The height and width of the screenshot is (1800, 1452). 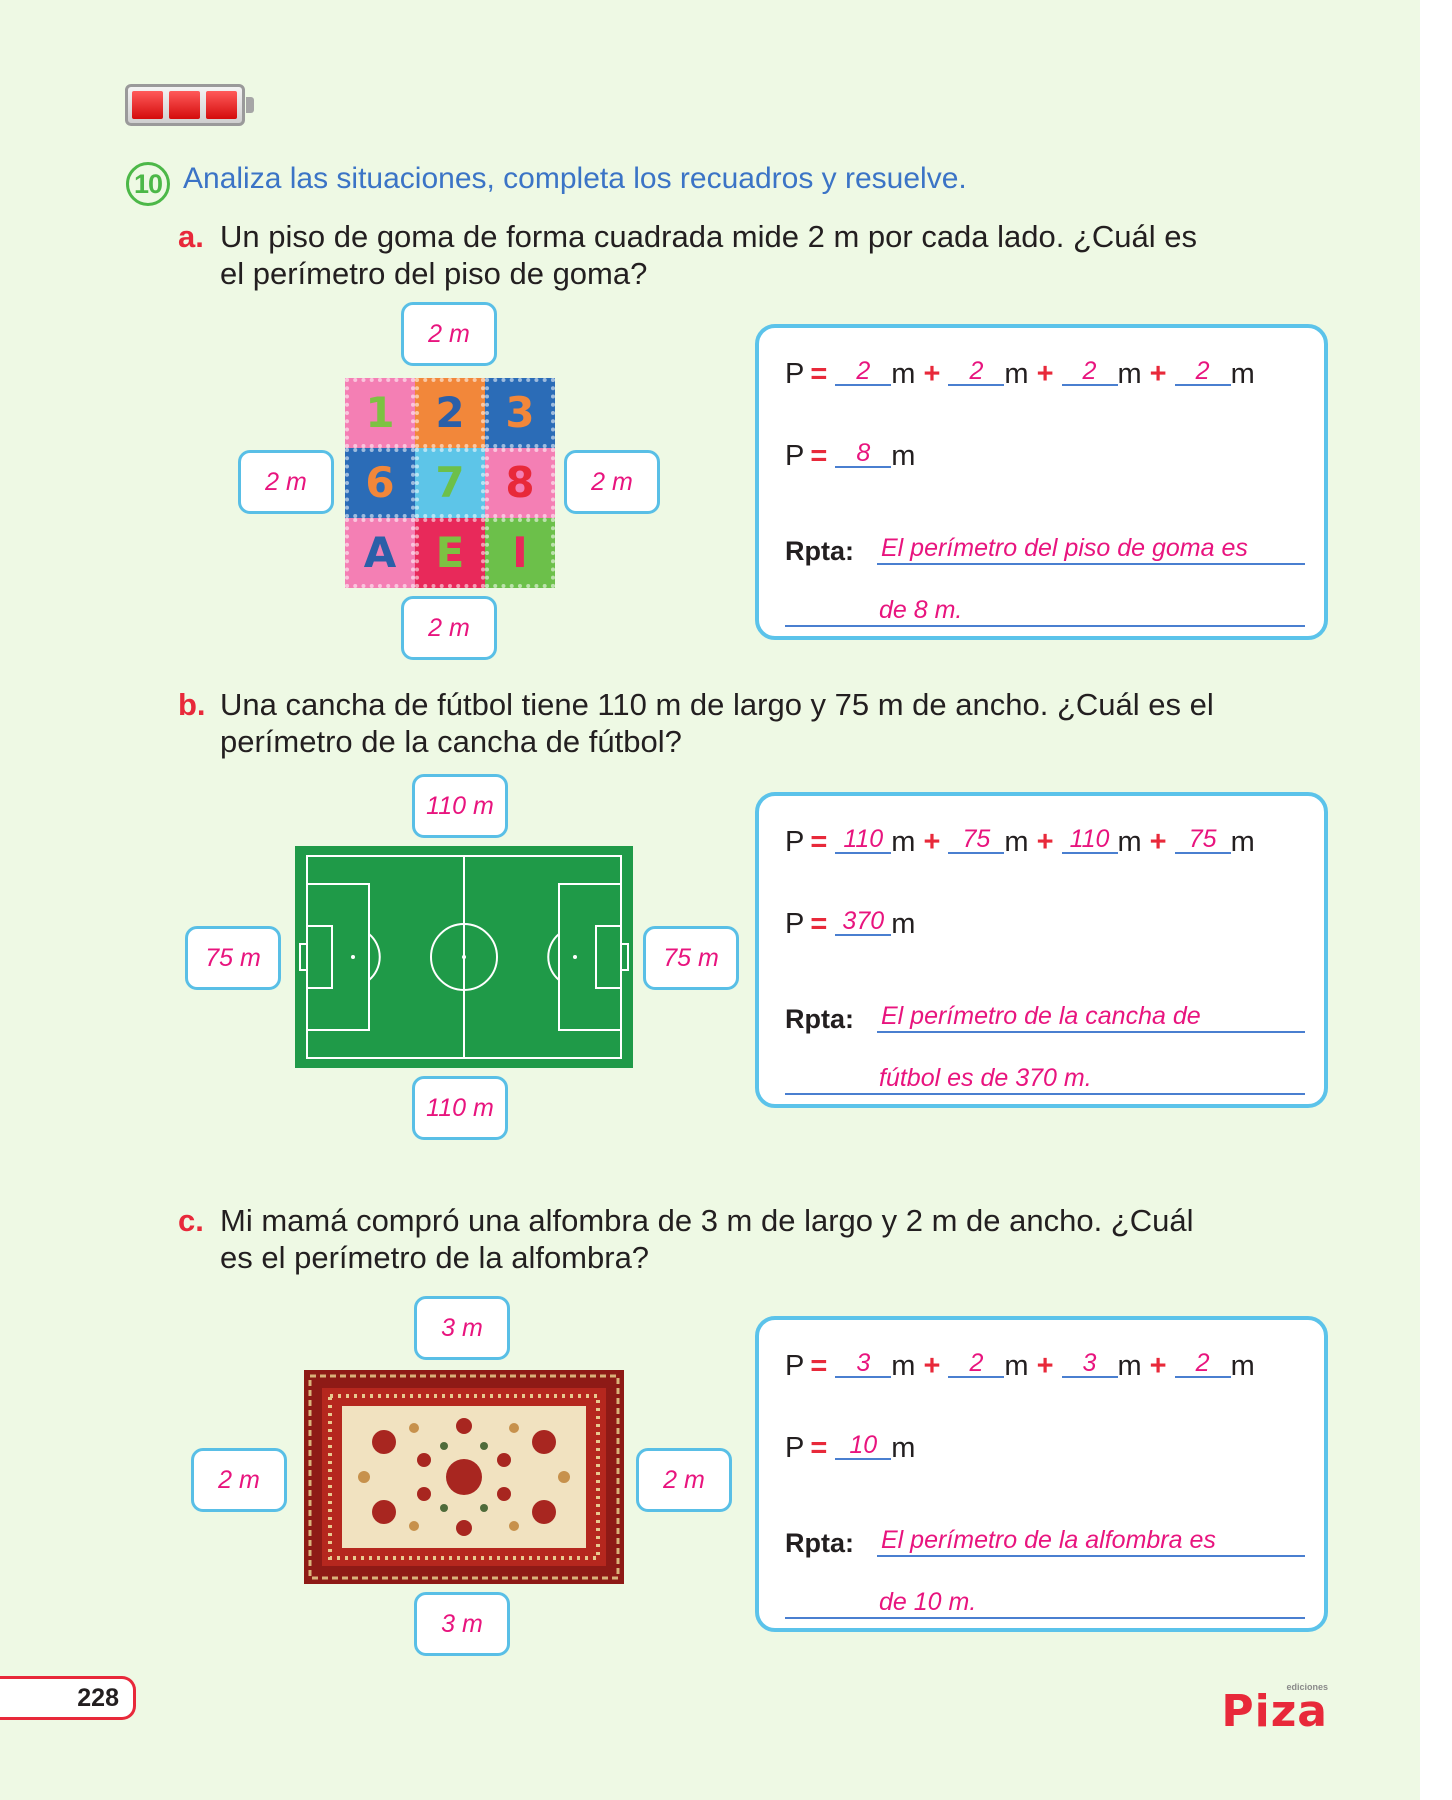 What do you see at coordinates (191, 236) in the screenshot?
I see `item-letter: a.` at bounding box center [191, 236].